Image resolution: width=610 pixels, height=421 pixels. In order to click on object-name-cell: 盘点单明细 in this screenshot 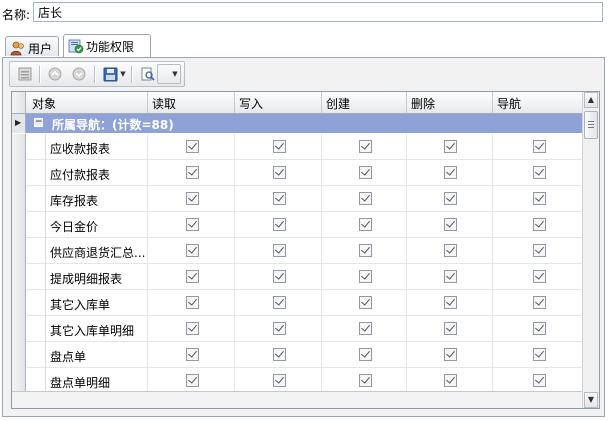, I will do `click(97, 380)`.